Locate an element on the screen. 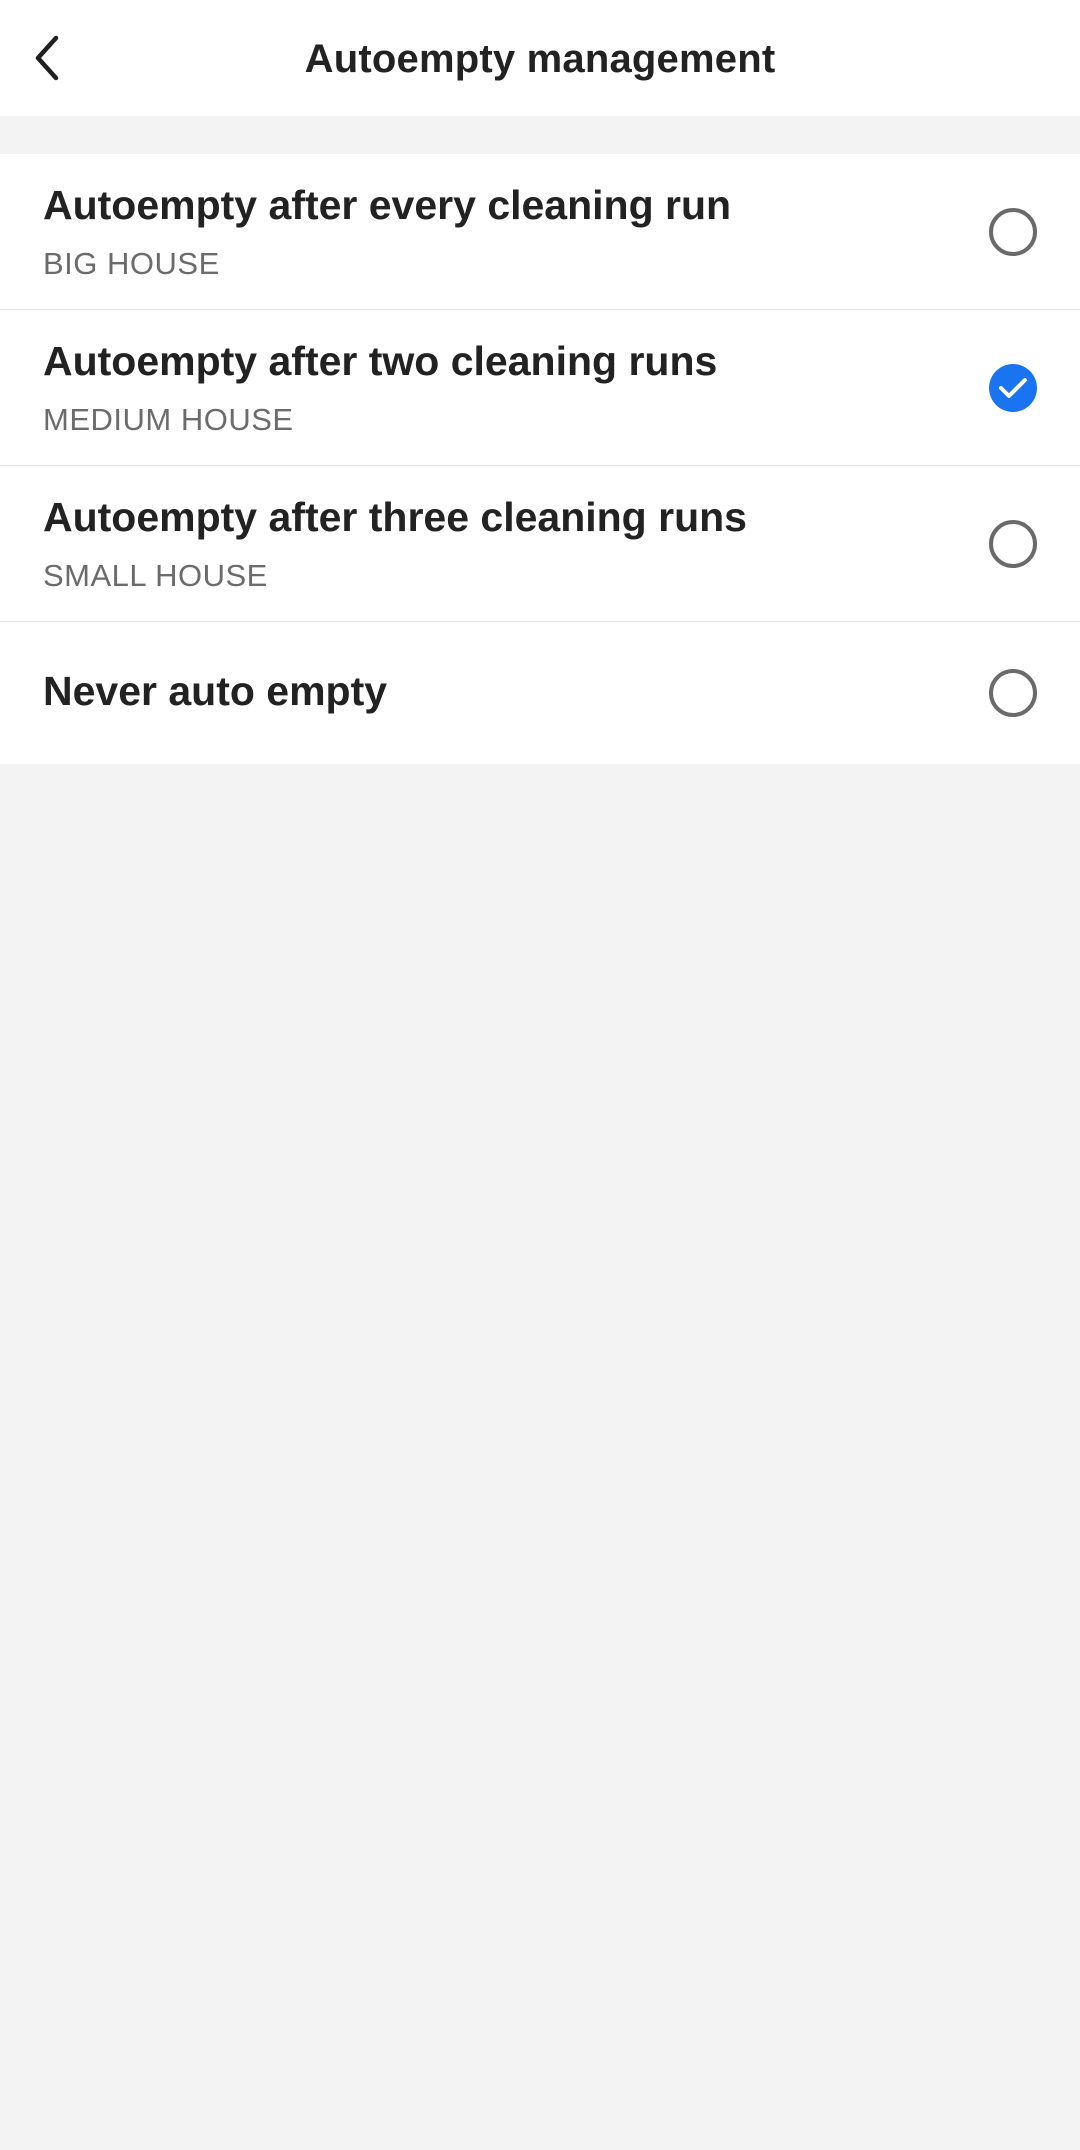 The width and height of the screenshot is (1080, 2150). option-subtitle: SMALL HOUSE is located at coordinates (155, 575).